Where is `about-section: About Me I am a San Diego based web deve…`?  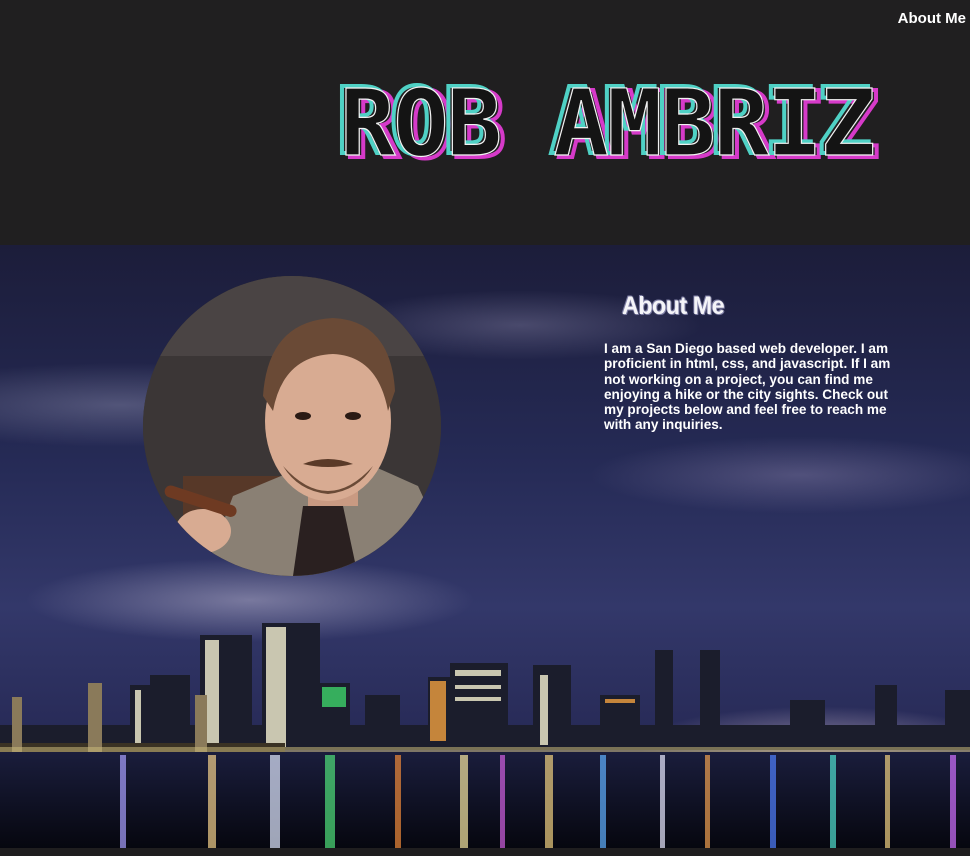 about-section: About Me I am a San Diego based web deve… is located at coordinates (759, 362).